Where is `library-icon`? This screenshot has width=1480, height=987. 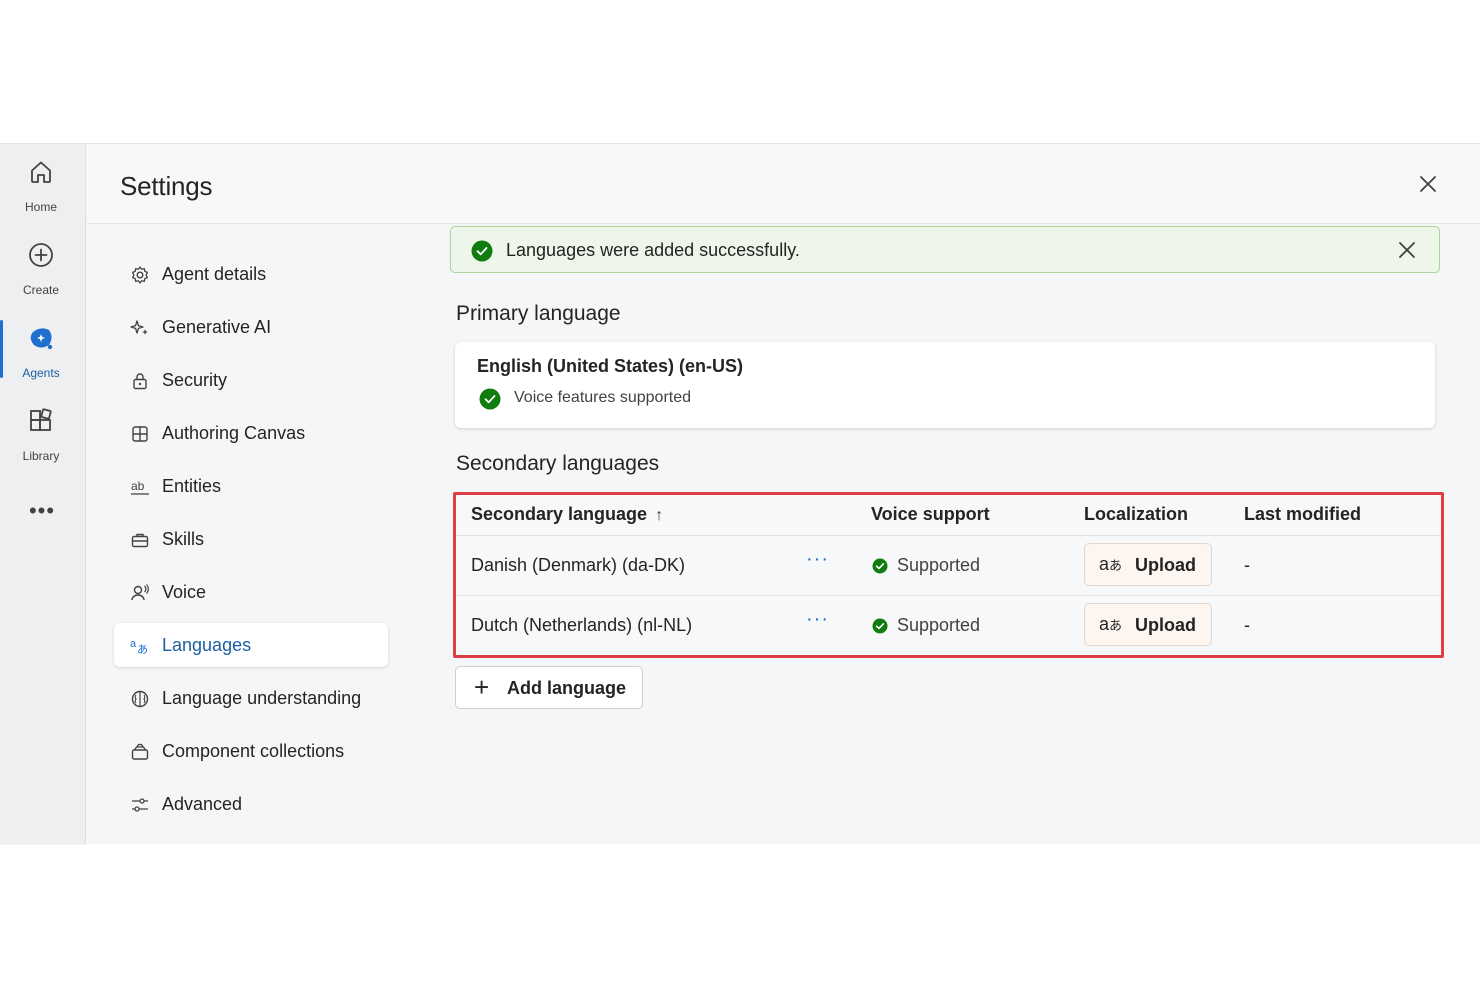
library-icon is located at coordinates (41, 421).